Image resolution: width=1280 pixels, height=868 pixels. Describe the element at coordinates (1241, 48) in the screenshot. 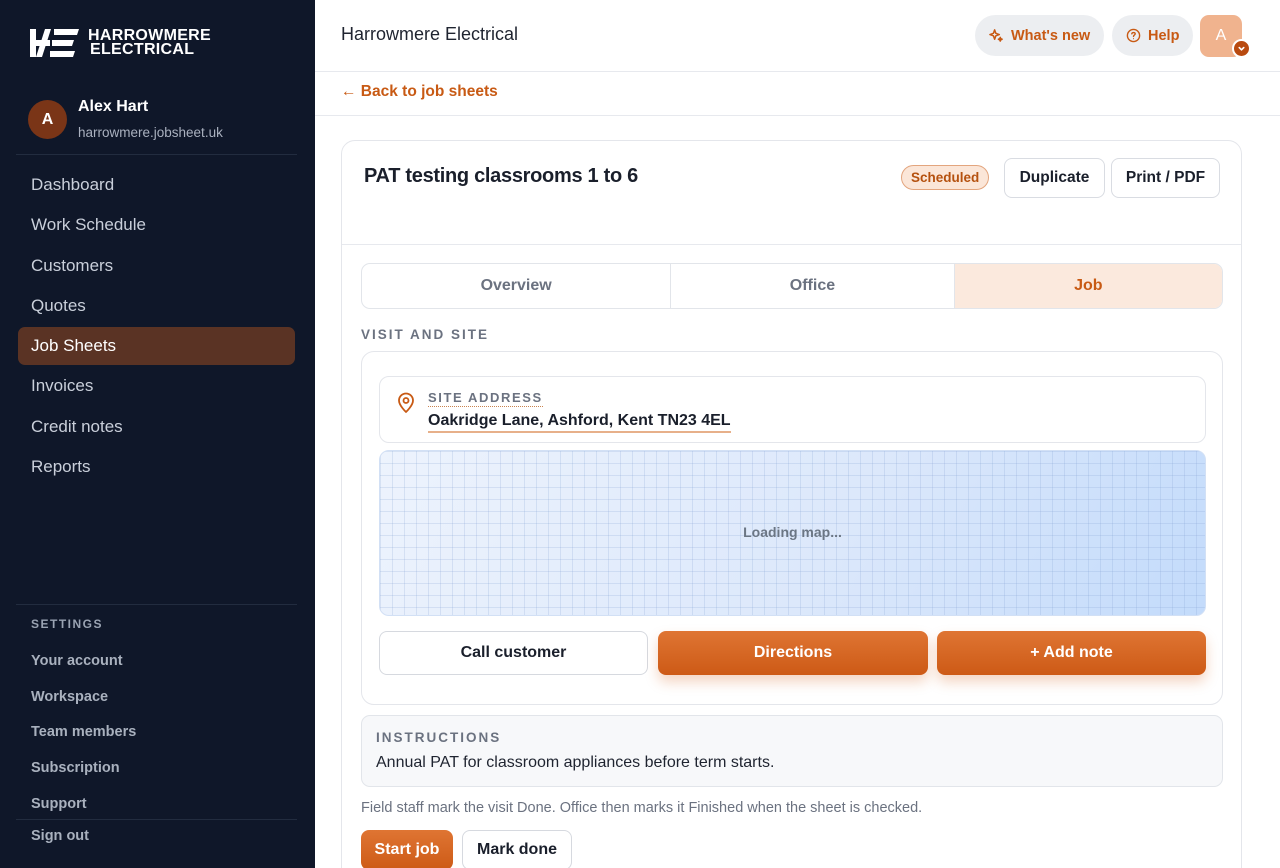

I see `chevron-down-icon` at that location.